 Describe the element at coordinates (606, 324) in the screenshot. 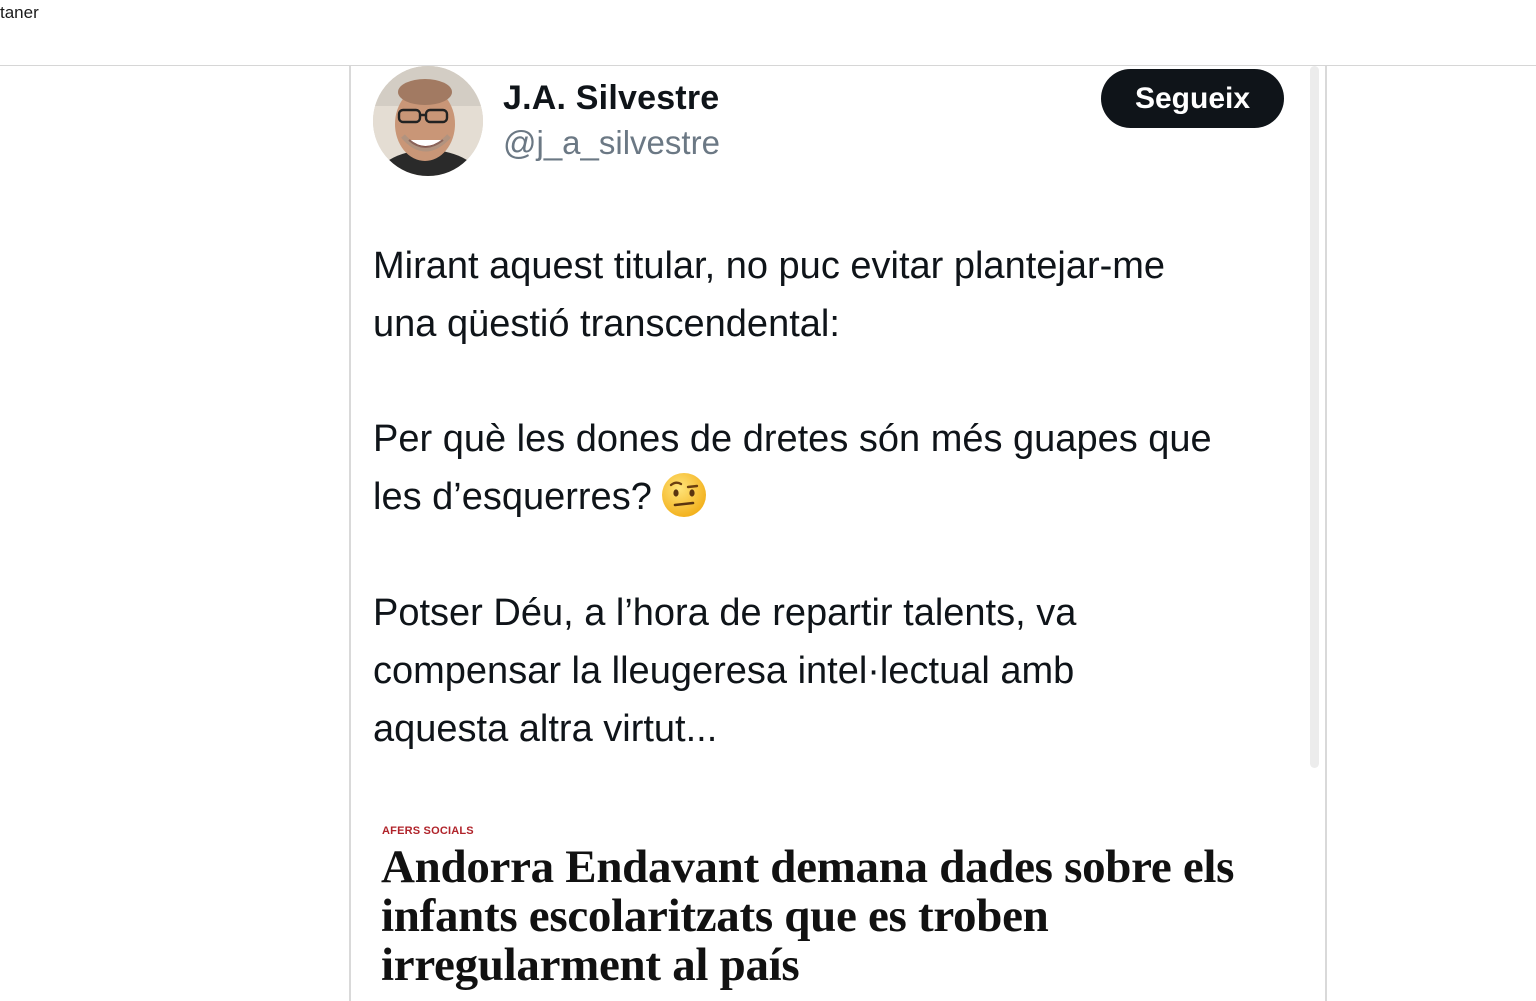

I see `tweet-line: una qüestió transcendental:` at that location.